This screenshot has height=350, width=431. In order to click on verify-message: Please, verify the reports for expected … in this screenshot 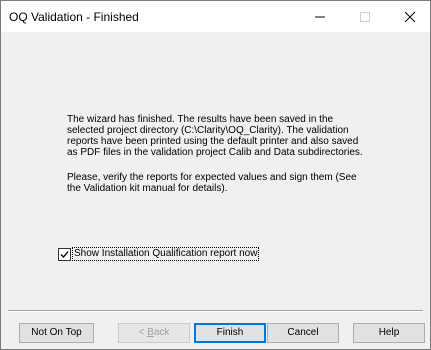, I will do `click(212, 183)`.